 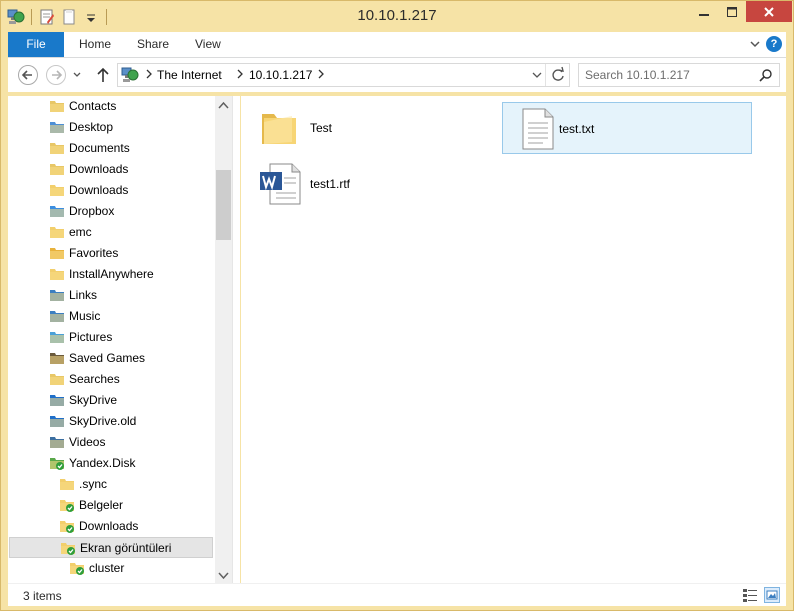 I want to click on sidebar-item-label: Dropbox, so click(x=92, y=211).